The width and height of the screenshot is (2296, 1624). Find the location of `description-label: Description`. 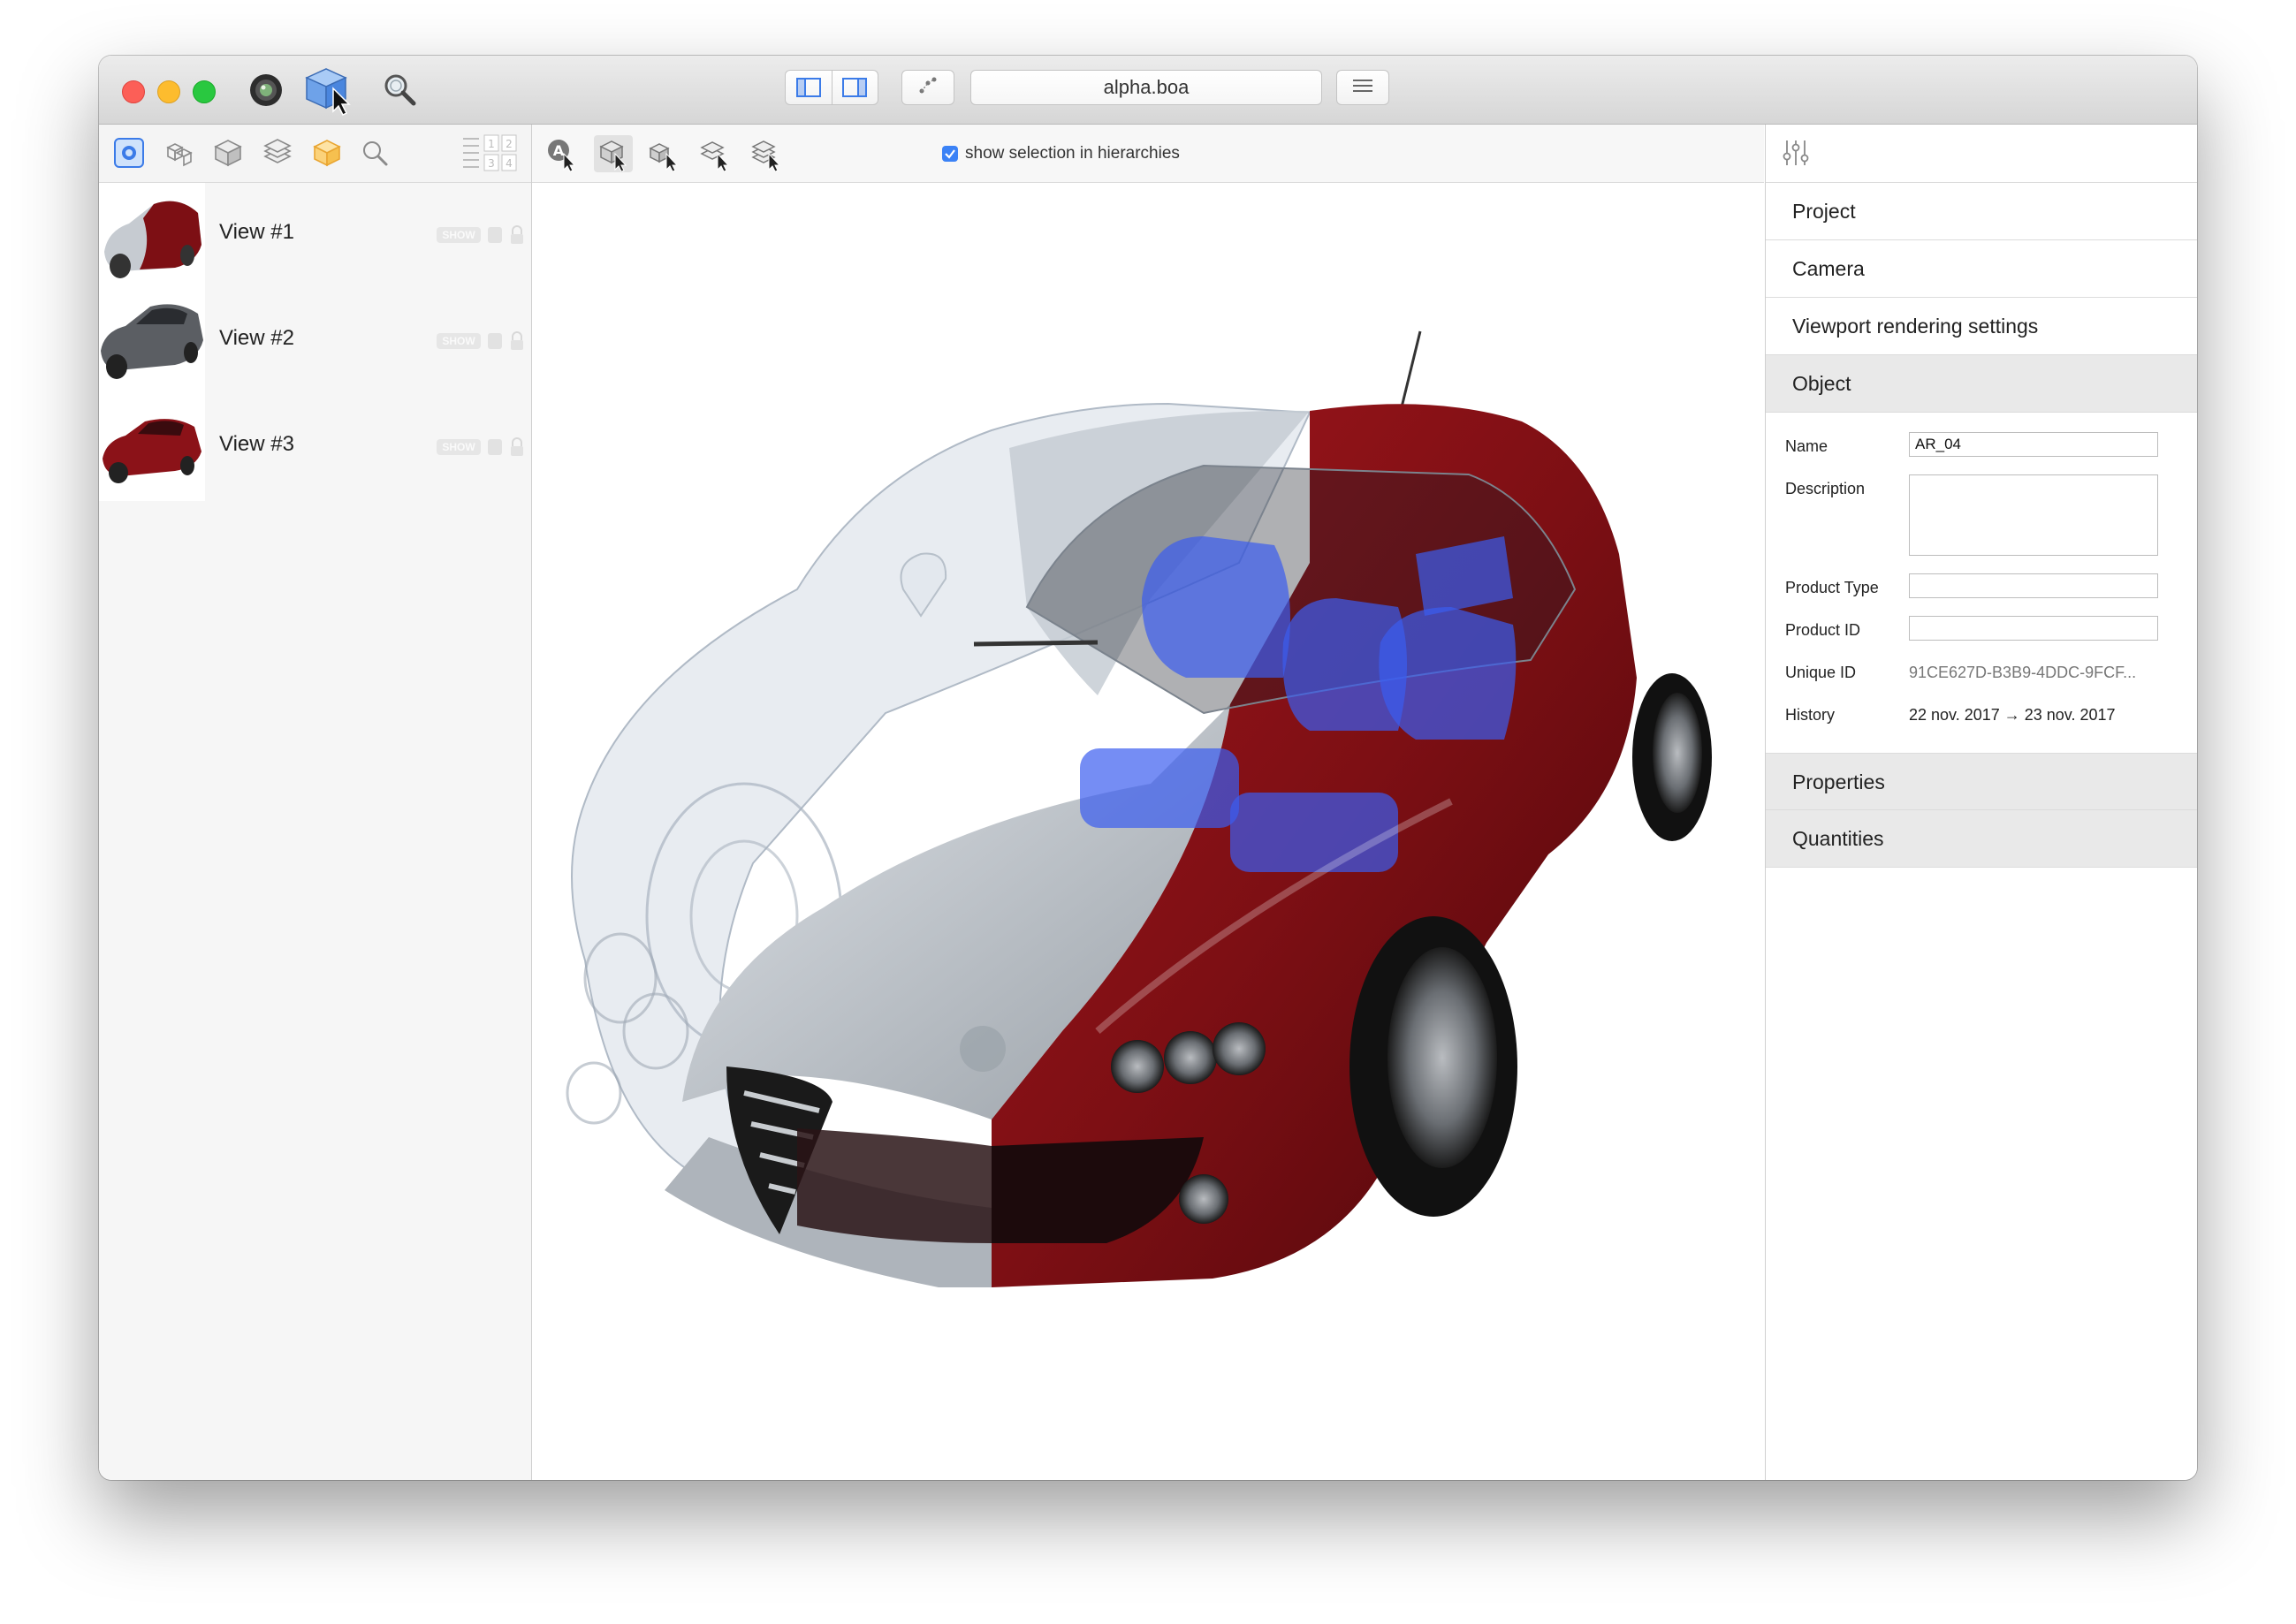

description-label: Description is located at coordinates (1825, 488).